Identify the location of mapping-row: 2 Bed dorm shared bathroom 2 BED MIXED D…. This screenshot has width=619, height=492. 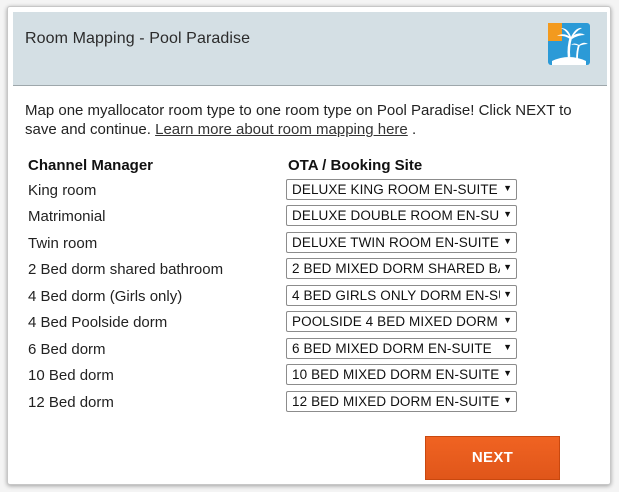
(309, 271).